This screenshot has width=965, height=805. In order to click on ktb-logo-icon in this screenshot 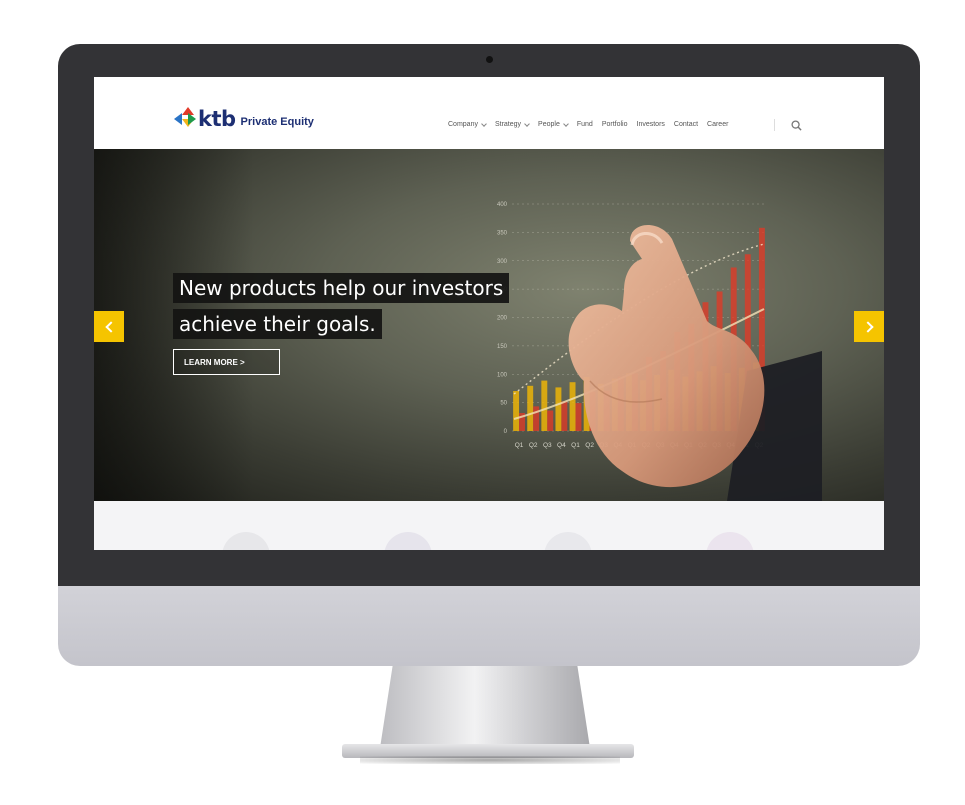, I will do `click(185, 118)`.